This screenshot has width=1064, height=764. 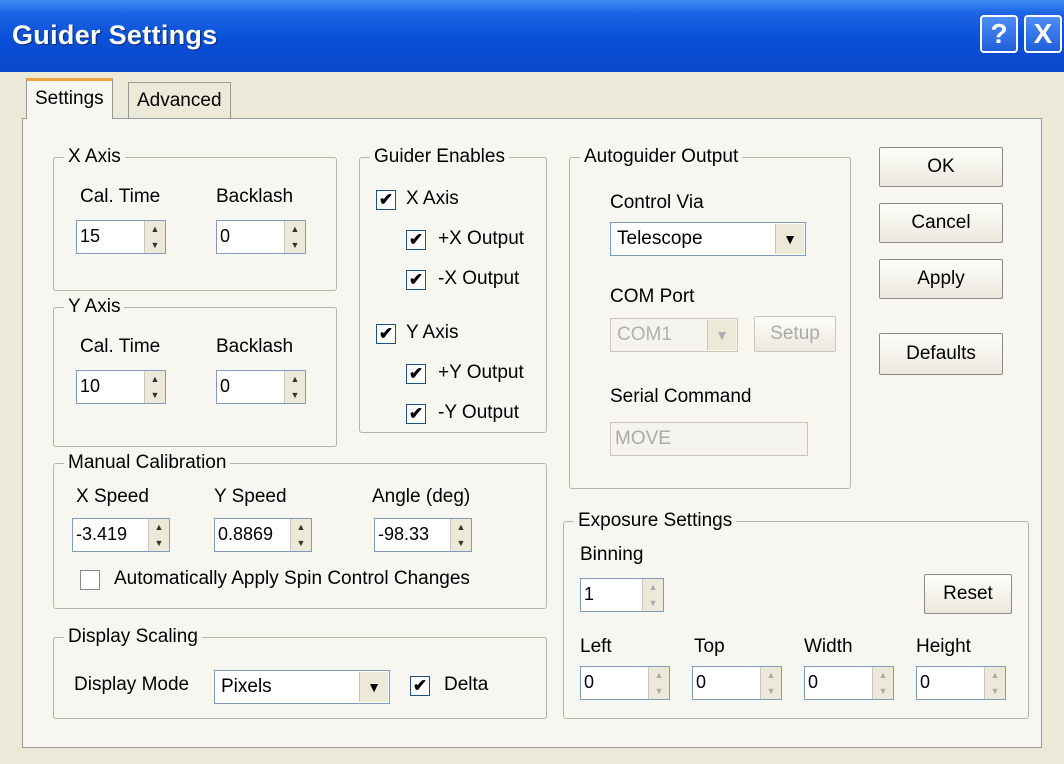 What do you see at coordinates (961, 683) in the screenshot?
I see `height-spinner: 0 ▲ ▼` at bounding box center [961, 683].